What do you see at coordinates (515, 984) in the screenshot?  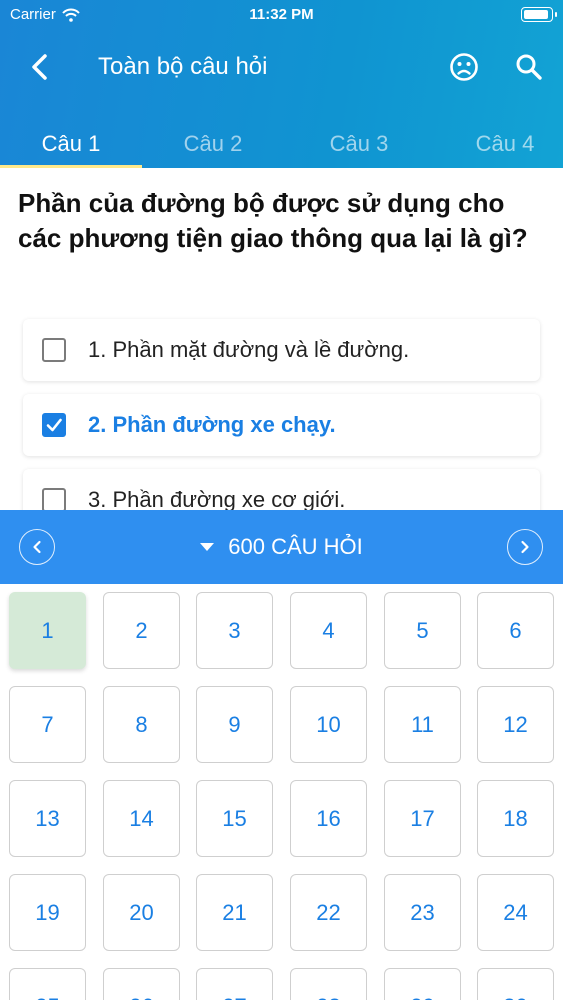 I see `question-number-cell: 30` at bounding box center [515, 984].